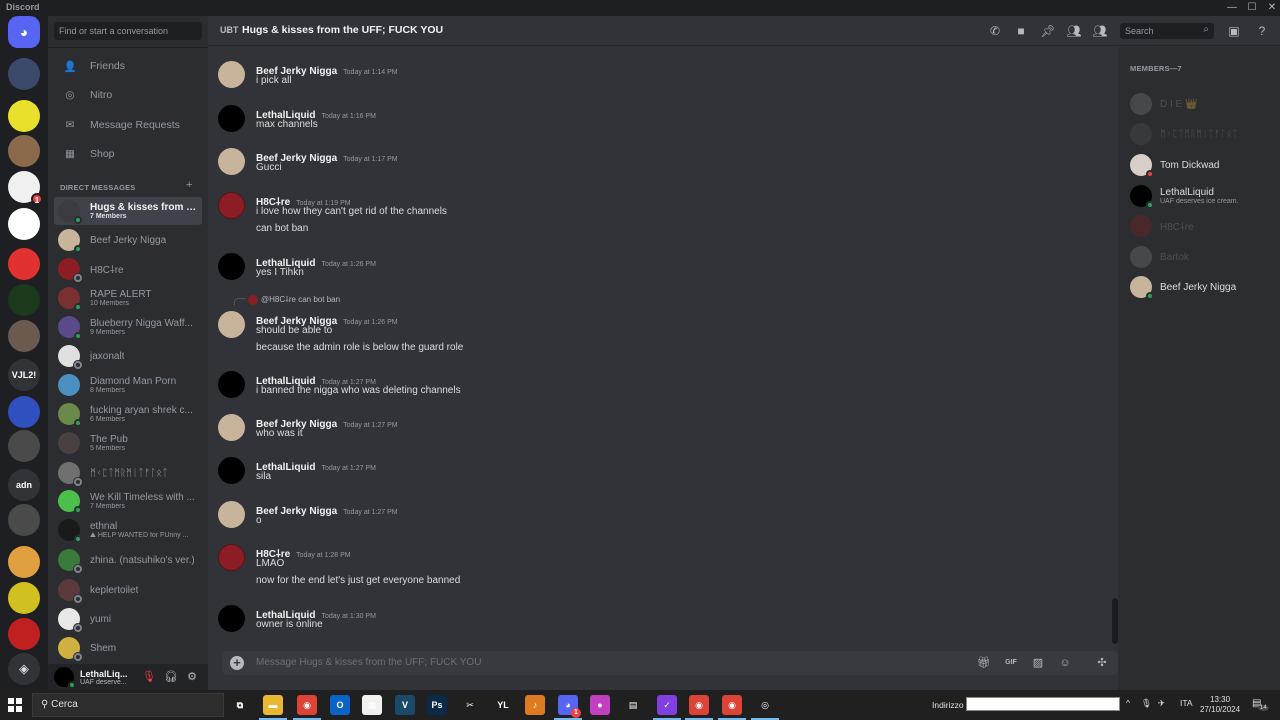 The height and width of the screenshot is (720, 1280). I want to click on nav-message-requests: ✉ Message Requests, so click(128, 125).